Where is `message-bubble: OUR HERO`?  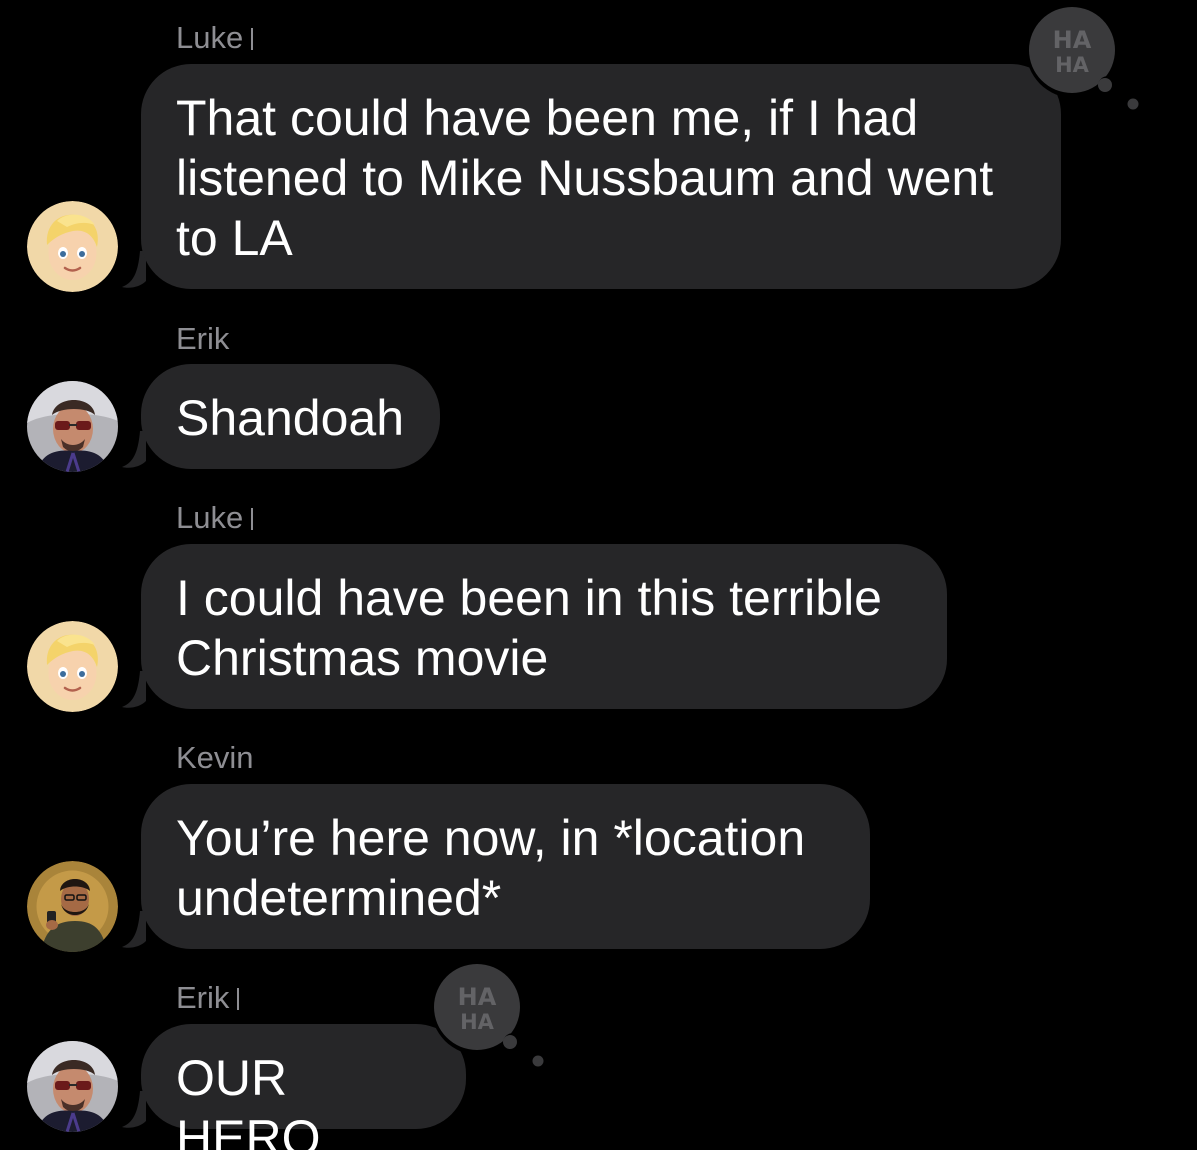 message-bubble: OUR HERO is located at coordinates (303, 1087).